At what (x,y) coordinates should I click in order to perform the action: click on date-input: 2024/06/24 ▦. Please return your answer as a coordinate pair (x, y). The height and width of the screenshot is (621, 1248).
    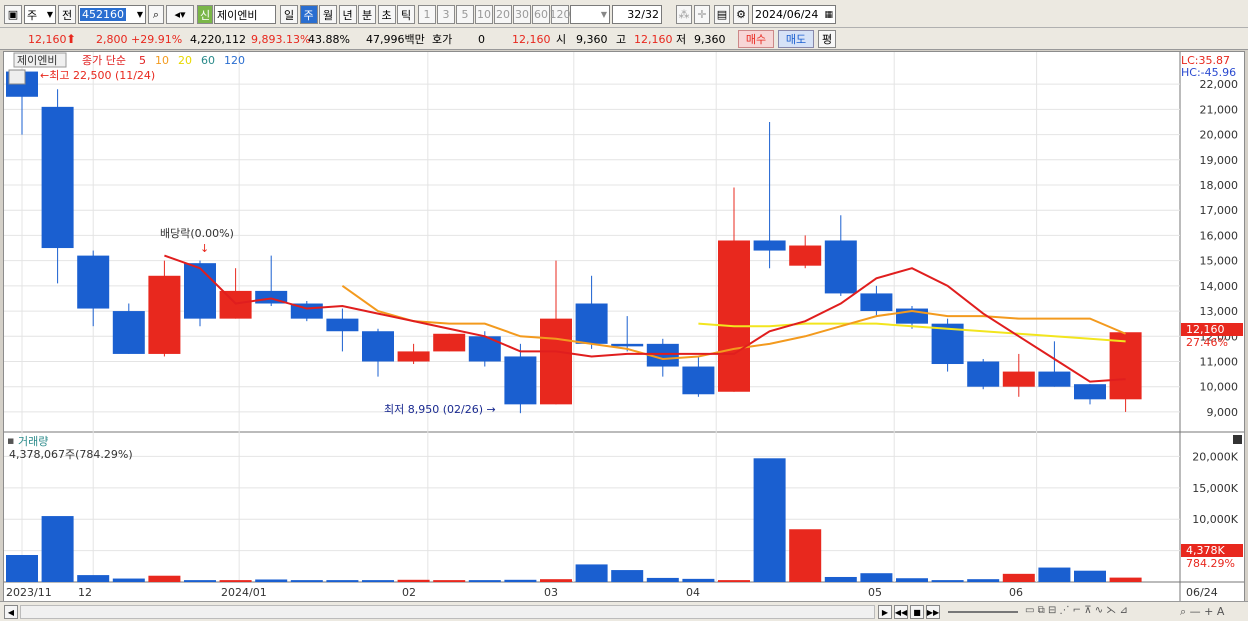
    Looking at the image, I should click on (794, 14).